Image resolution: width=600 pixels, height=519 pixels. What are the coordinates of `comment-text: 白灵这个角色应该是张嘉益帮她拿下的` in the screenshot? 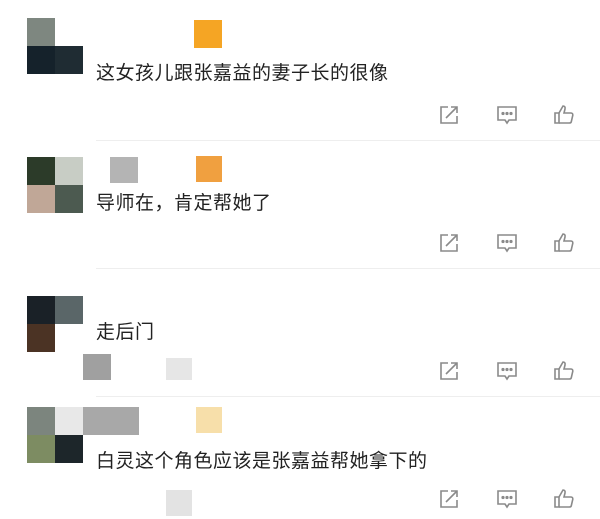 It's located at (262, 461).